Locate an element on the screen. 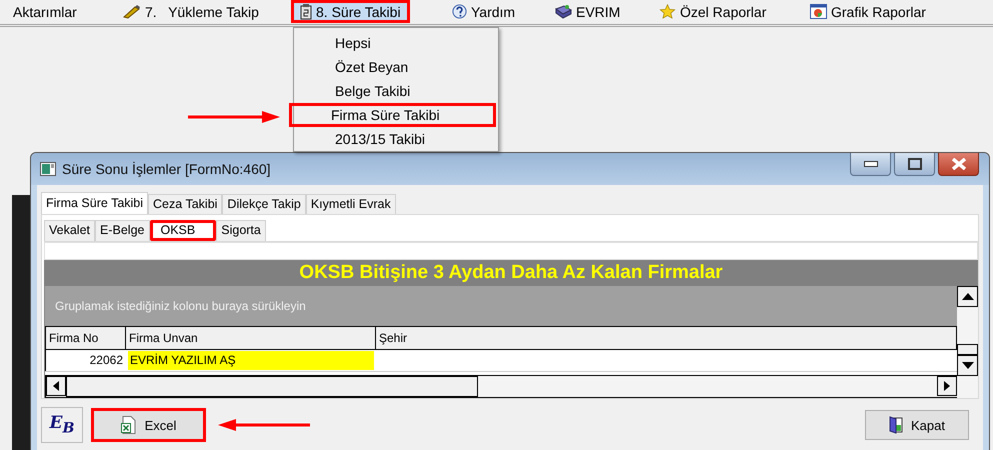  minimize-button is located at coordinates (870, 164).